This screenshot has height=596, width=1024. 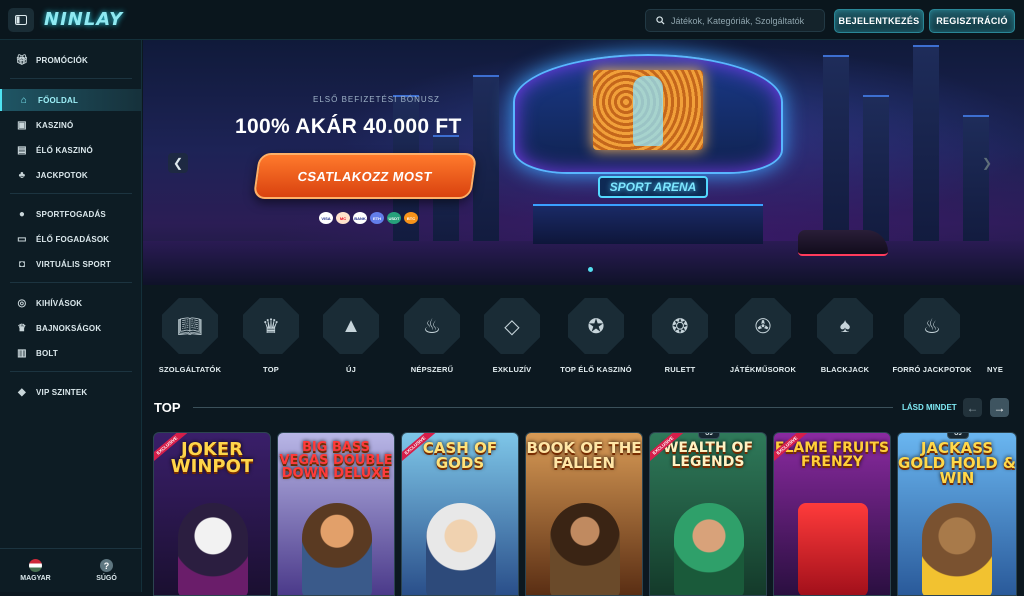 What do you see at coordinates (461, 549) in the screenshot?
I see `zeus-character` at bounding box center [461, 549].